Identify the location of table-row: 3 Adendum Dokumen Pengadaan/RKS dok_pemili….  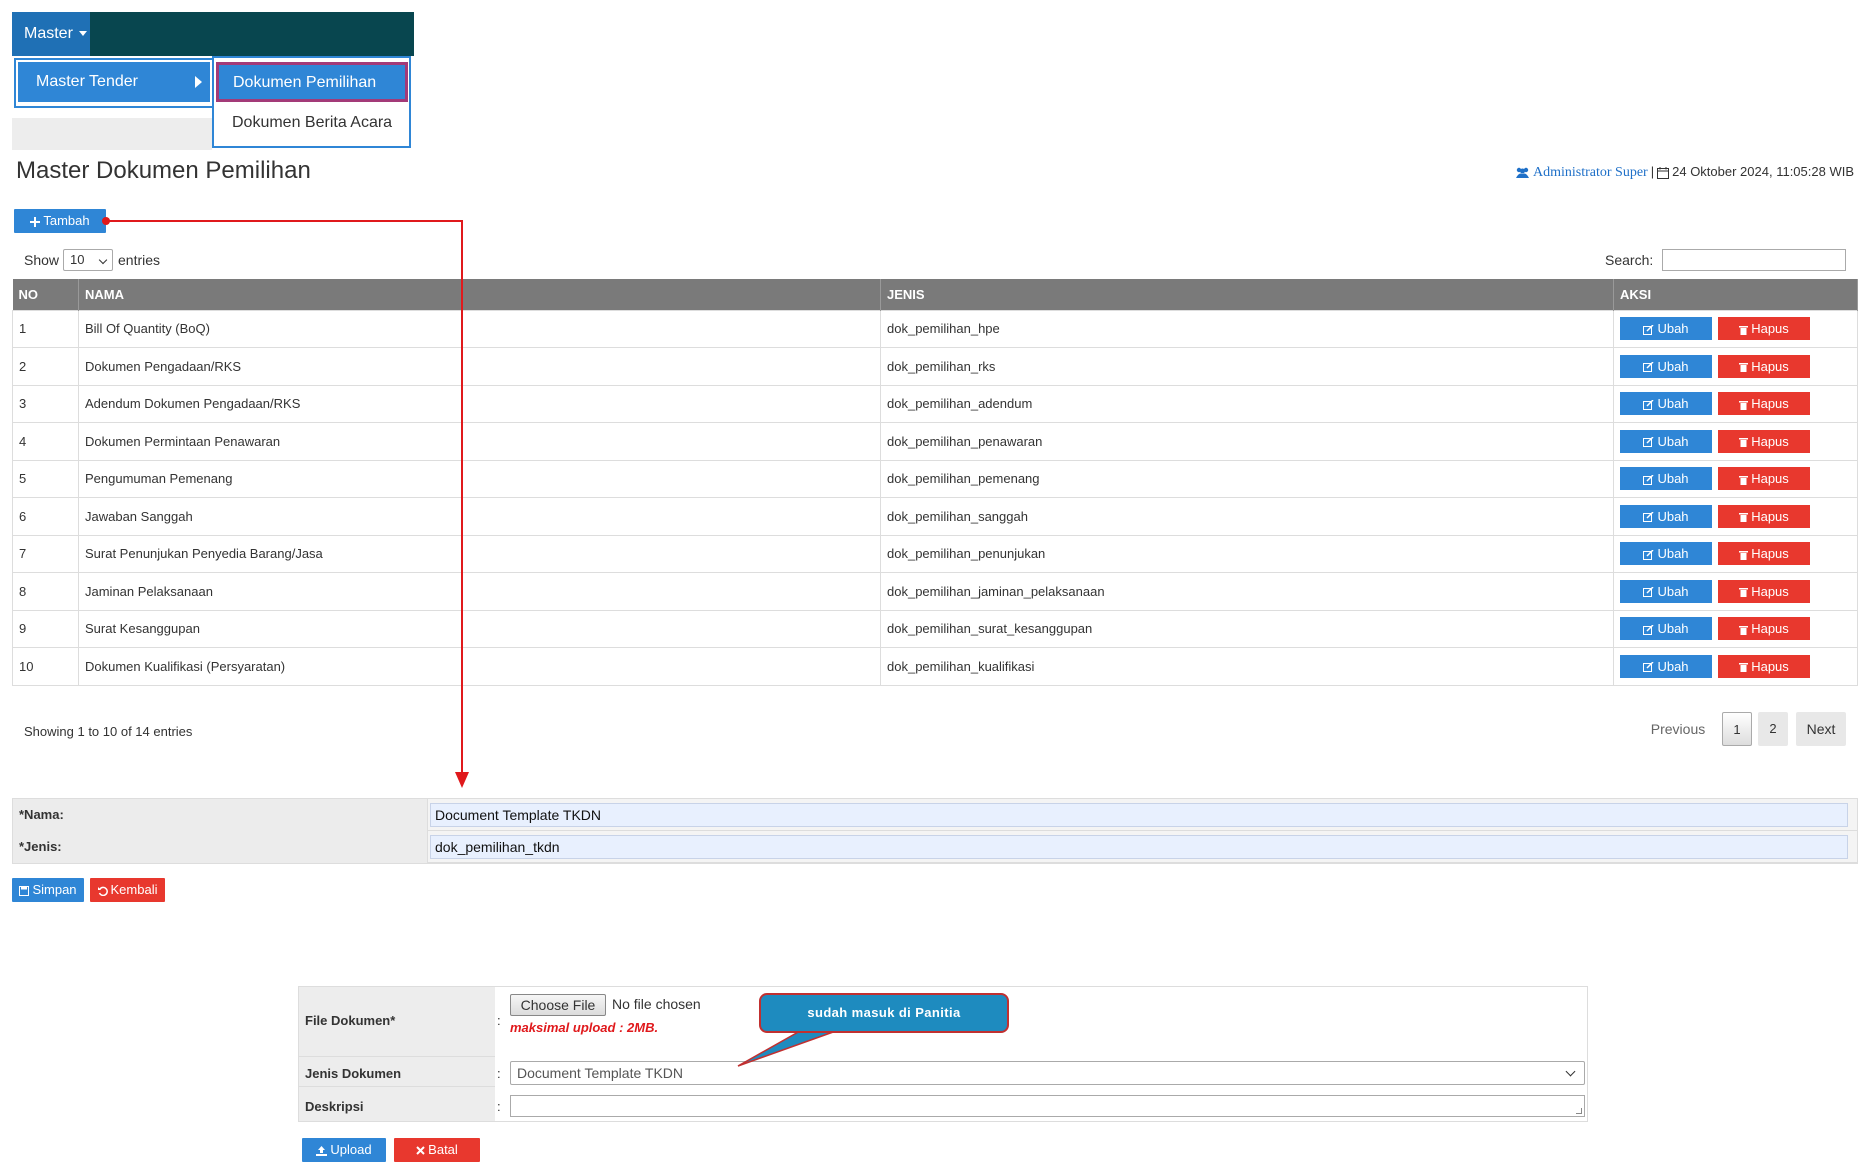
(935, 403).